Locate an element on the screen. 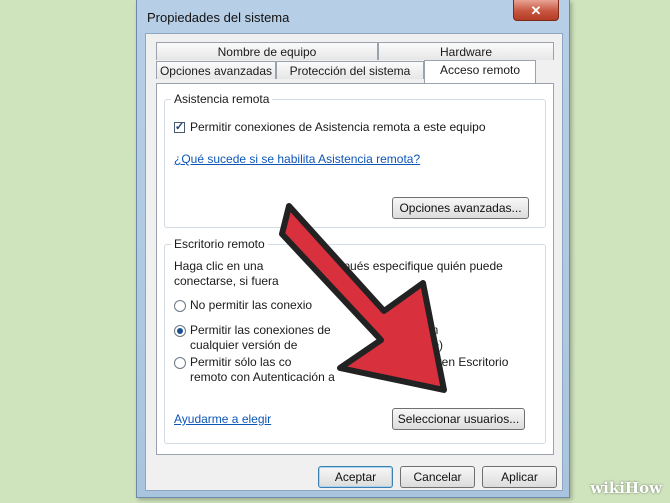  remote-desktop-description-a: Haga clic en una is located at coordinates (219, 266).